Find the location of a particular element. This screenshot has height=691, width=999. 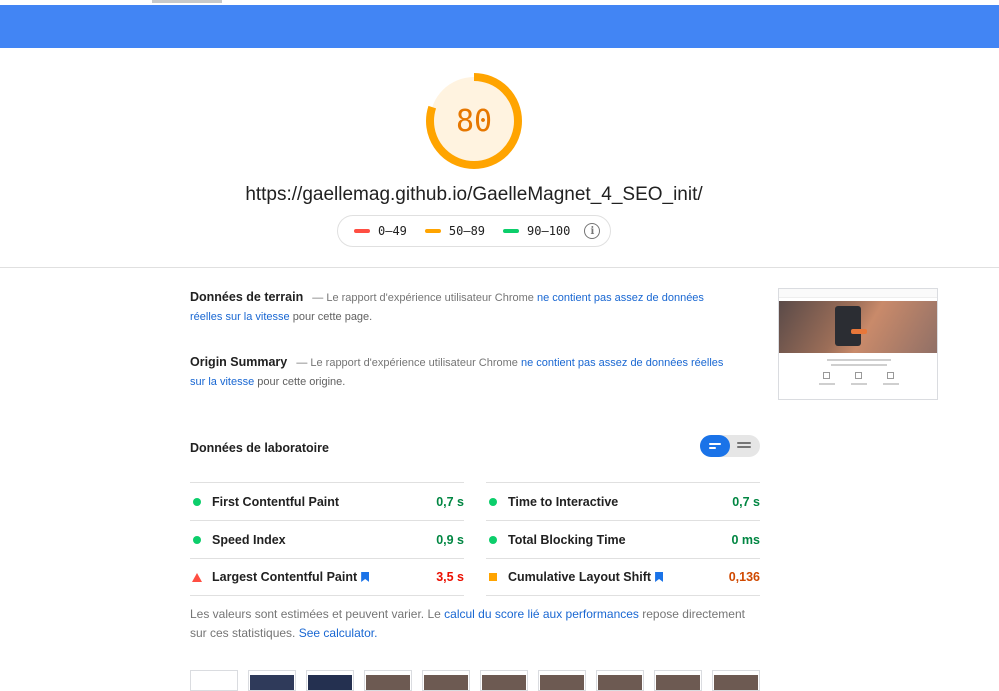

legend-range-average: 50–89 is located at coordinates (467, 231).